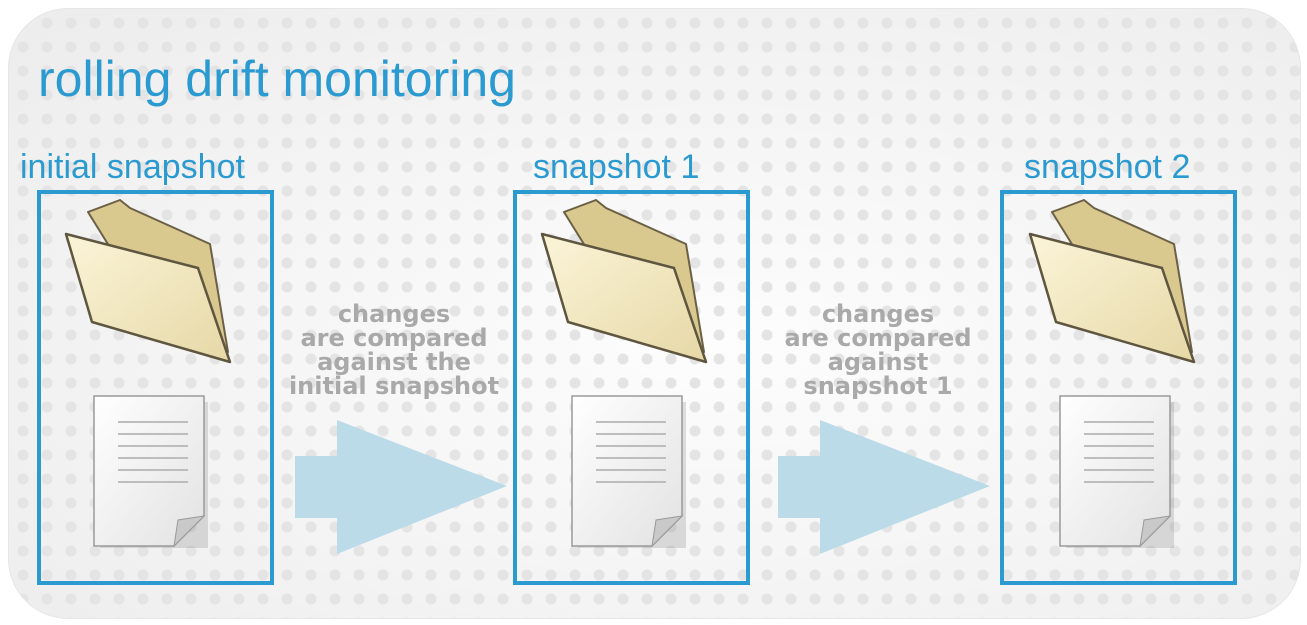  I want to click on snapshot-label-1: snapshot 1, so click(616, 167).